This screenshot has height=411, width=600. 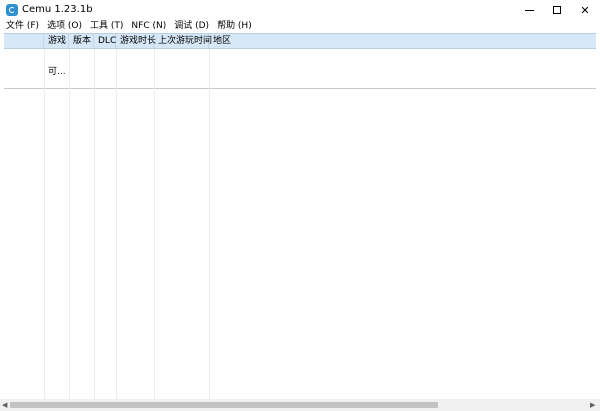 I want to click on menu-tools: 工具 (T), so click(x=106, y=26).